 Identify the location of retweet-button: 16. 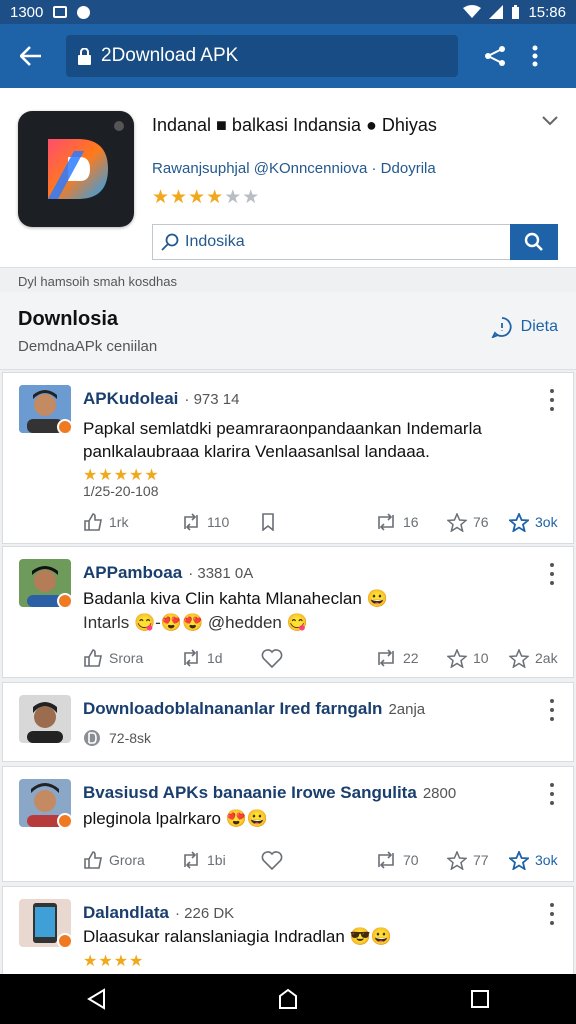
(411, 522).